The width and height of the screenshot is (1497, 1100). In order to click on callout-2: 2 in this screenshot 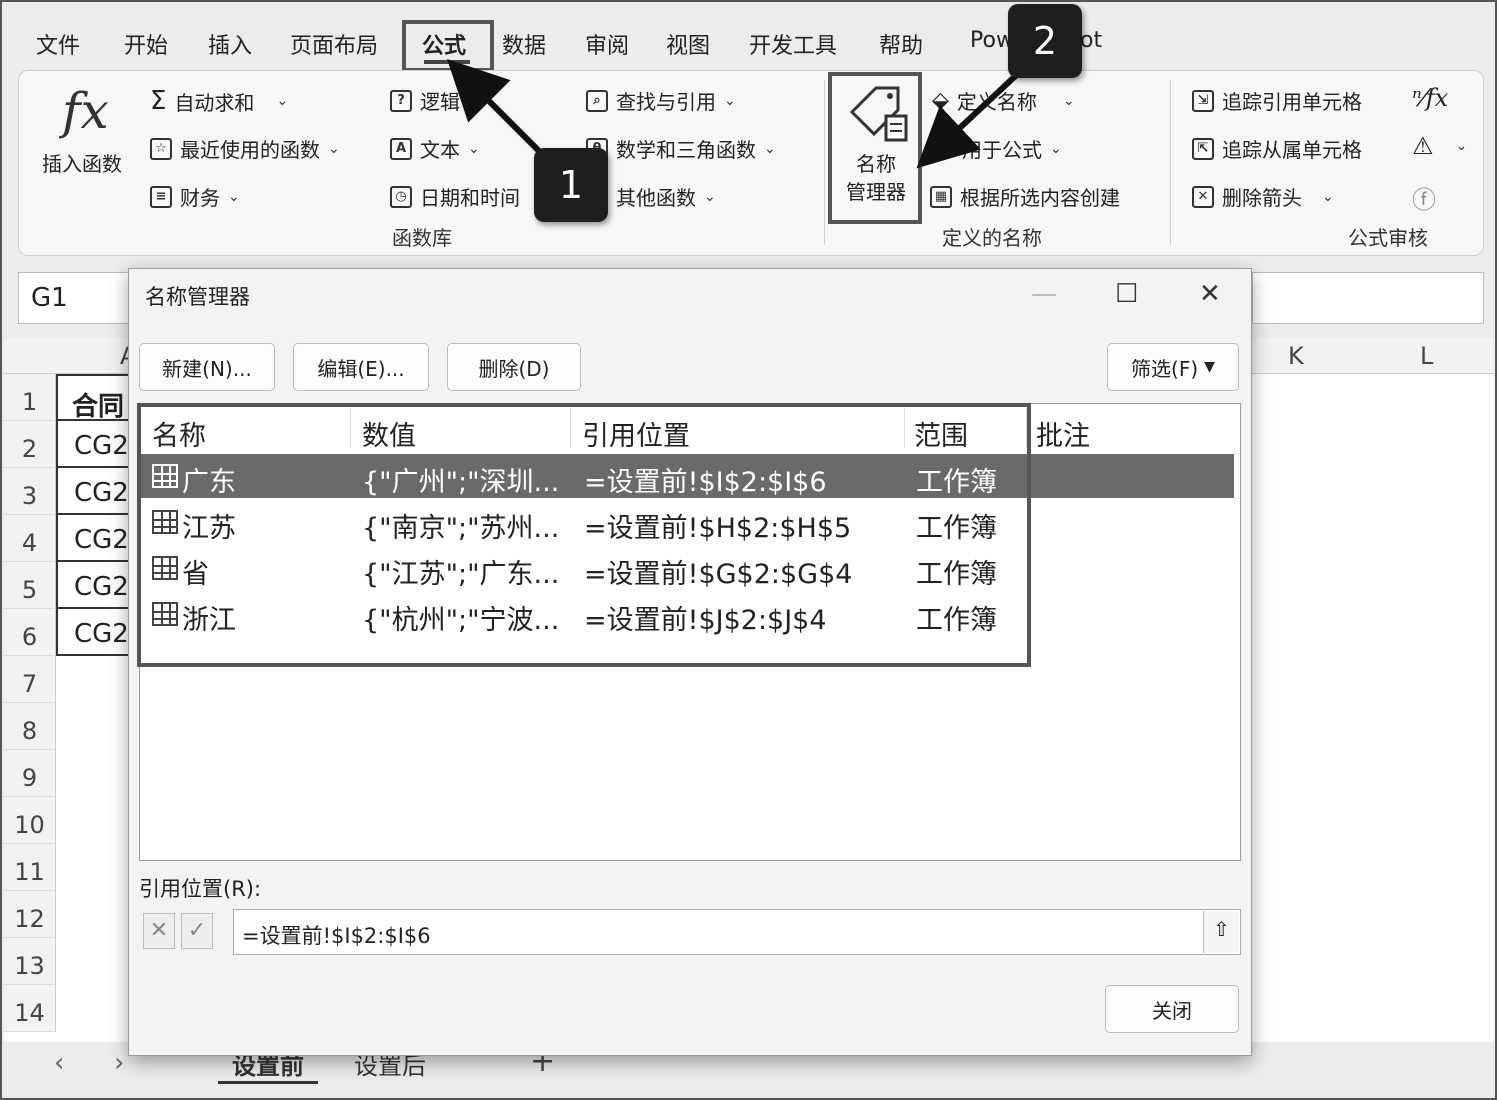, I will do `click(1045, 41)`.